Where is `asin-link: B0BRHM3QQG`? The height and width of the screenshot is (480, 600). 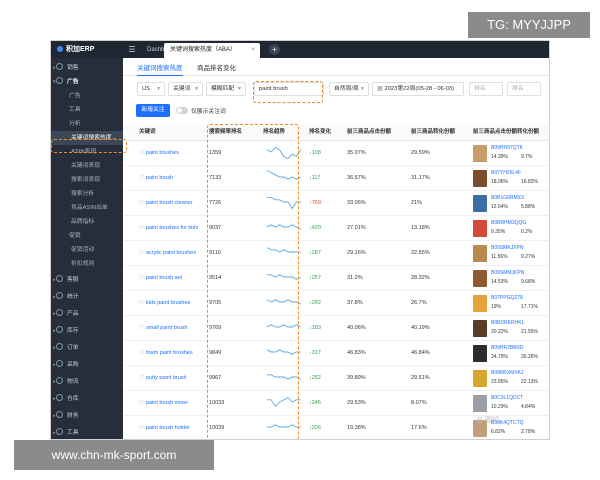 asin-link: B0BRHM3QQG is located at coordinates (508, 223).